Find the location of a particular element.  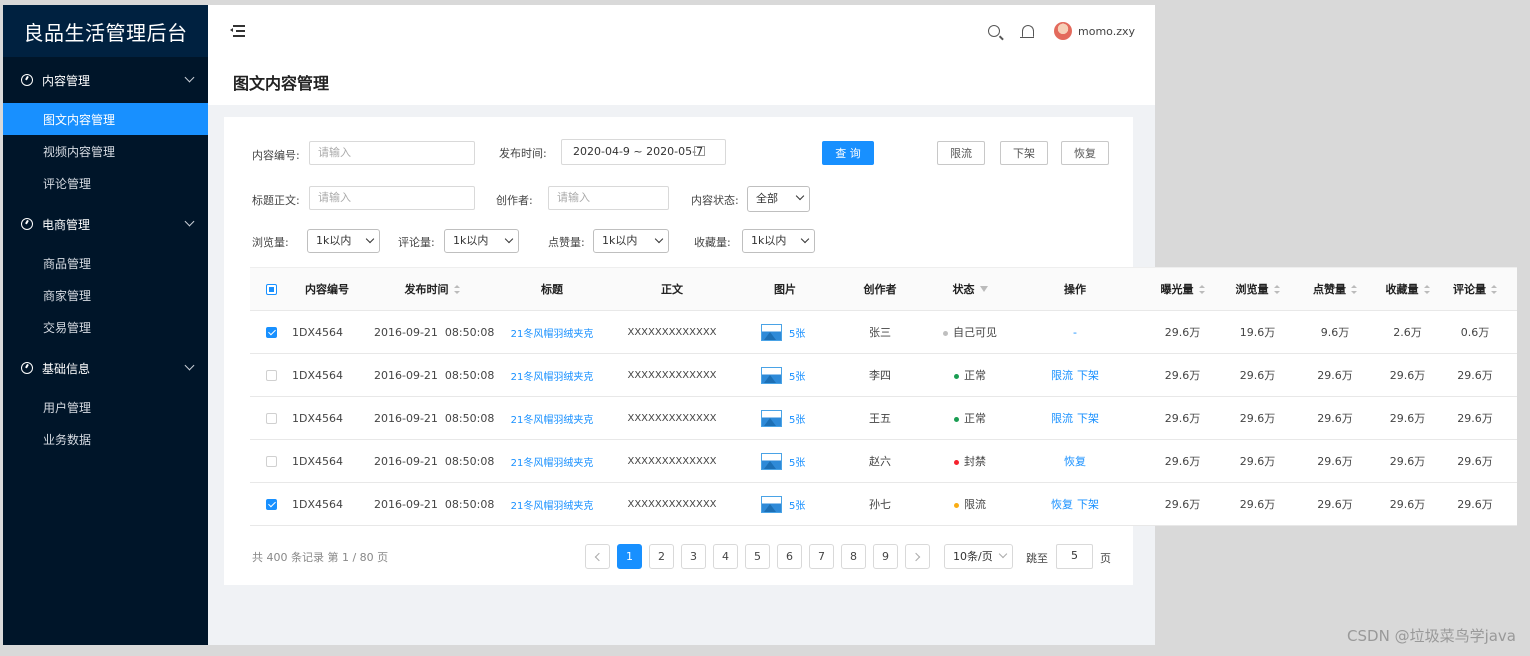

sidebar-item: 用户管理 is located at coordinates (105, 407).